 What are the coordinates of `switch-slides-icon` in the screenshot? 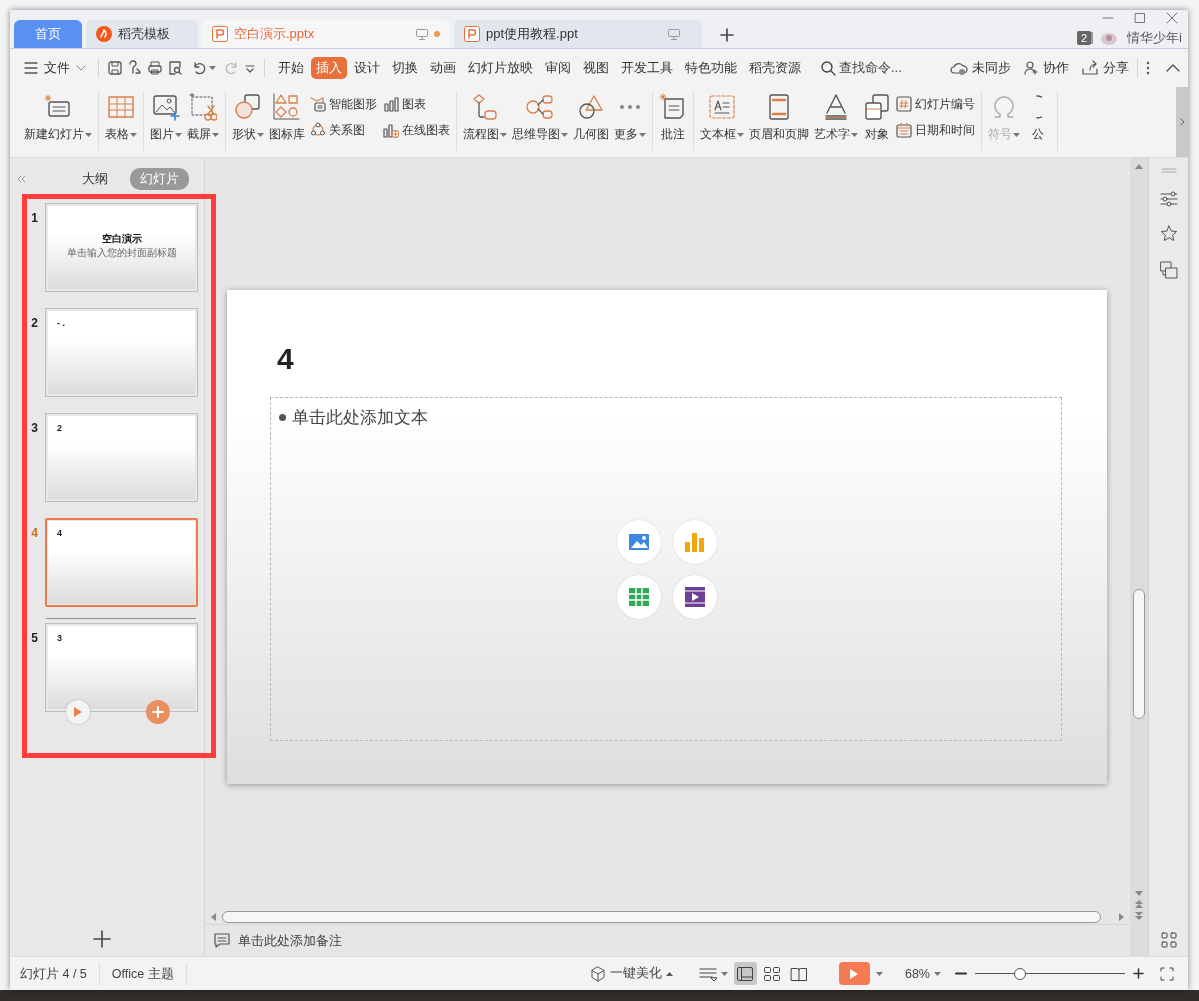 It's located at (1168, 270).